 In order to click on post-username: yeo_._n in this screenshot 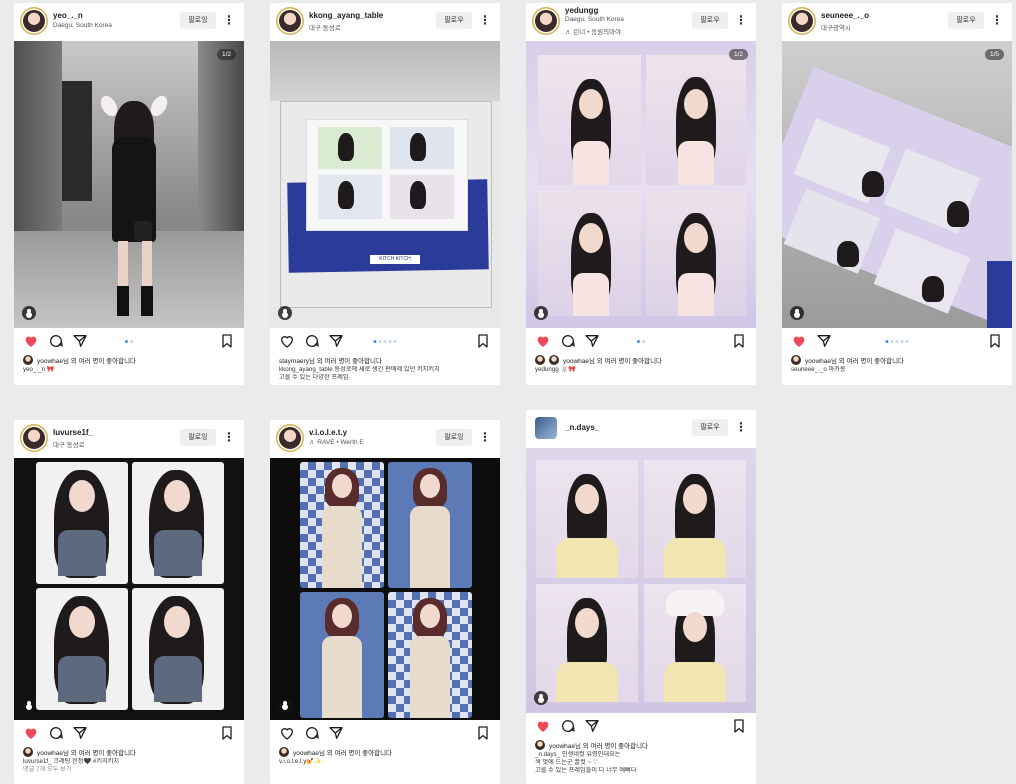, I will do `click(68, 15)`.